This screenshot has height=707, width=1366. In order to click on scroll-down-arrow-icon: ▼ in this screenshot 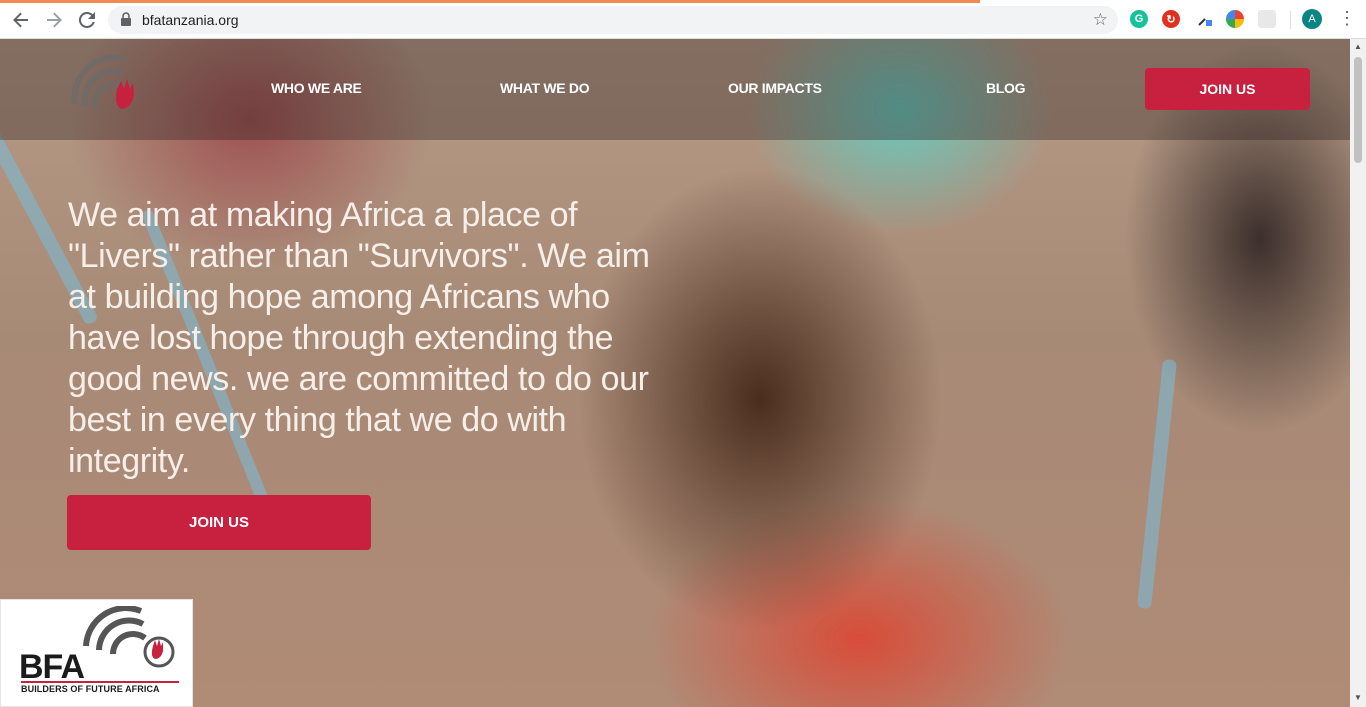, I will do `click(1358, 698)`.